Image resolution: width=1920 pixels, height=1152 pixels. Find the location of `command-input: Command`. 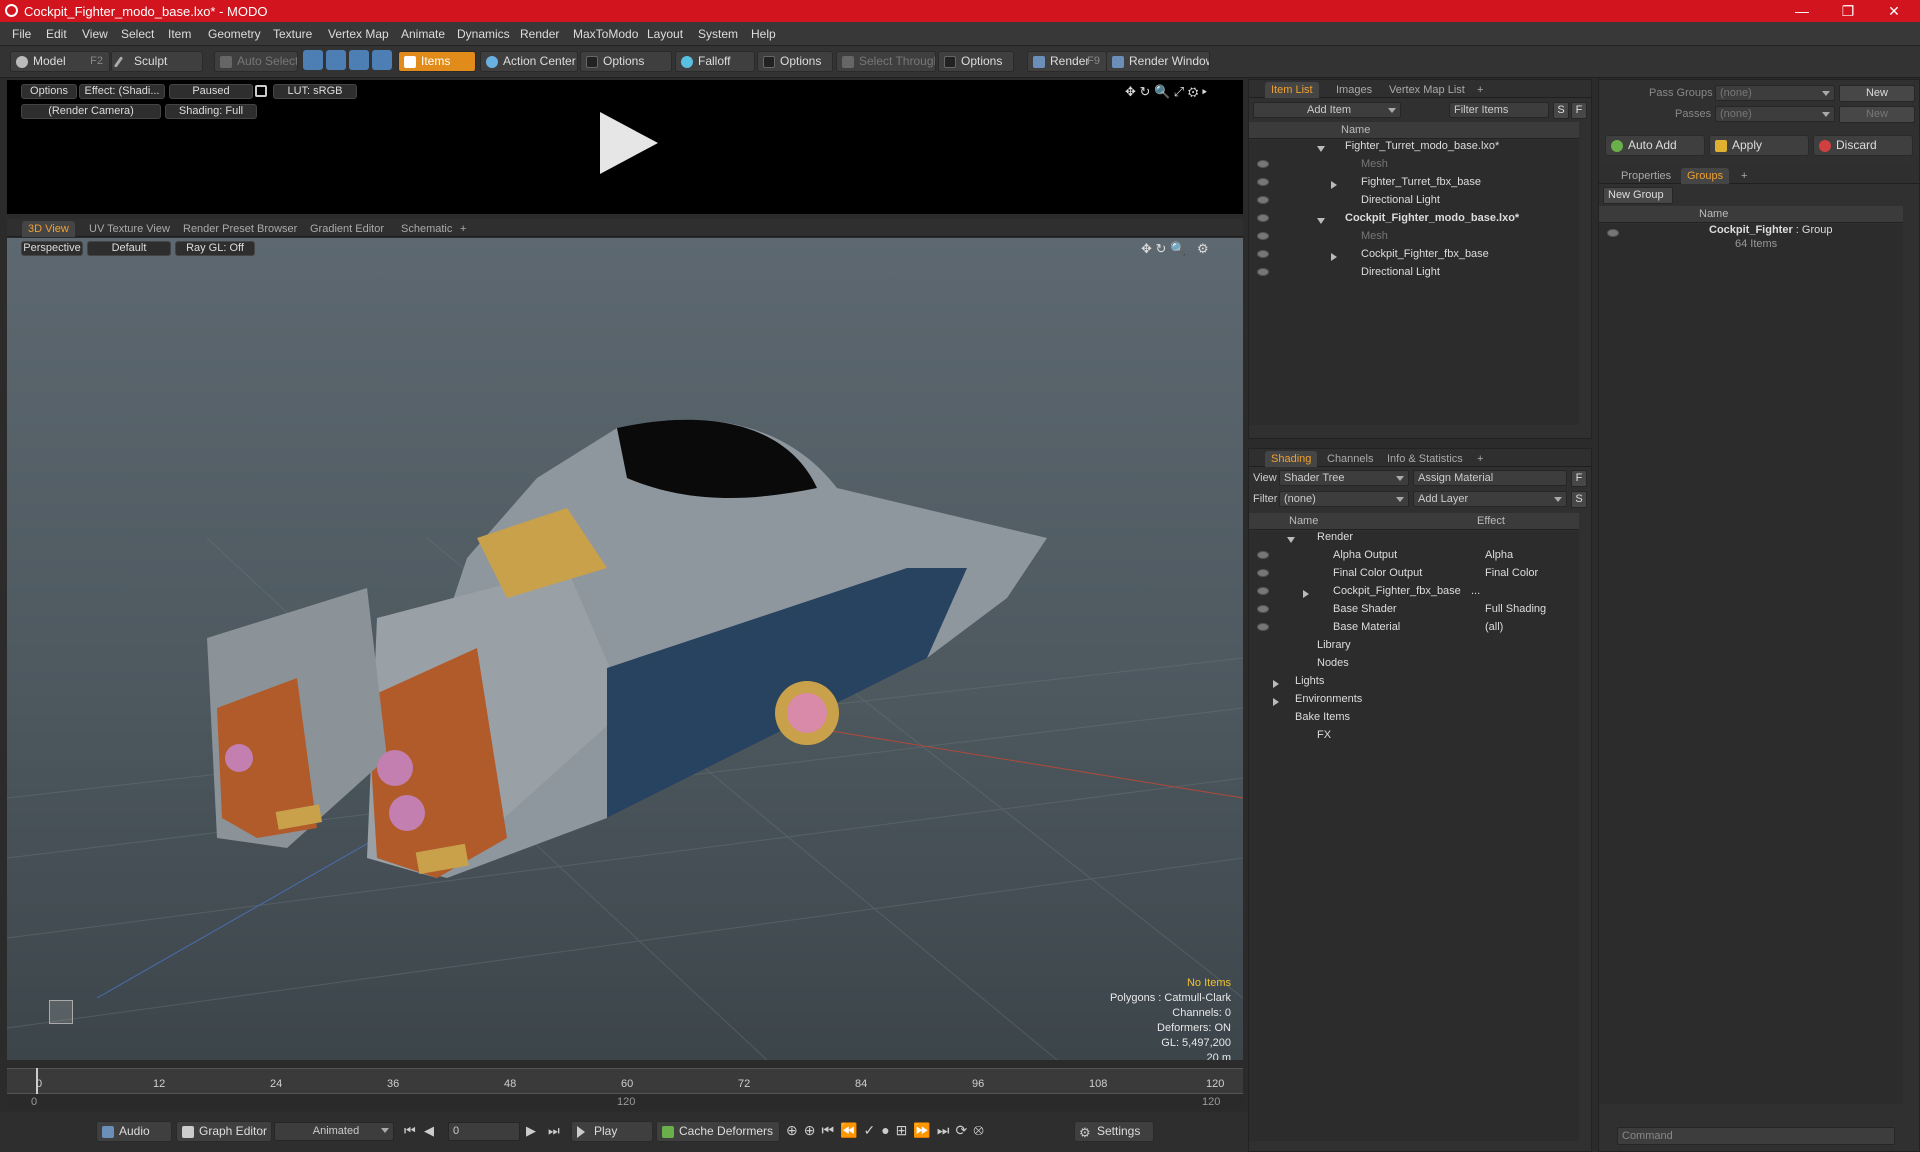

command-input: Command is located at coordinates (1756, 1136).